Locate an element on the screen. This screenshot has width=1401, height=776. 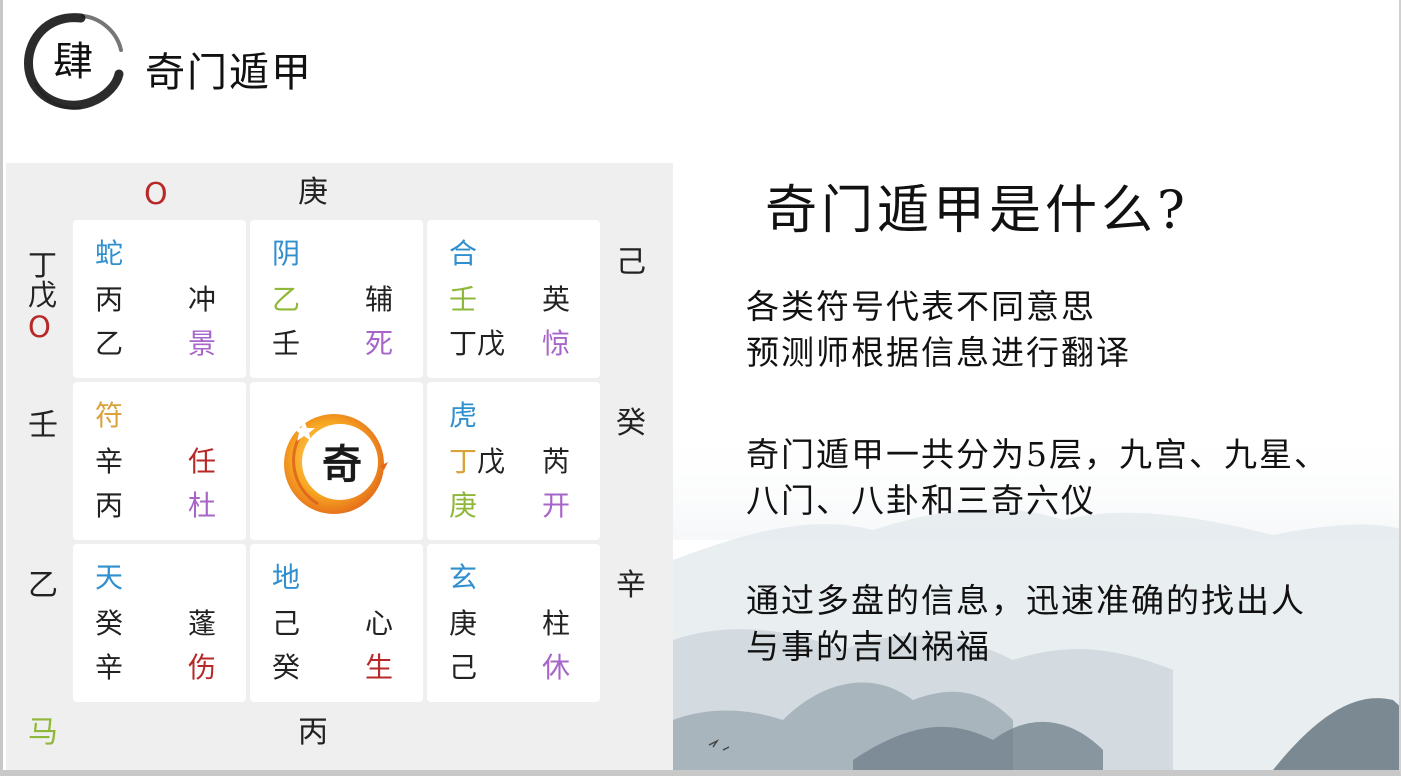
palace-god: 阴 is located at coordinates (286, 253).